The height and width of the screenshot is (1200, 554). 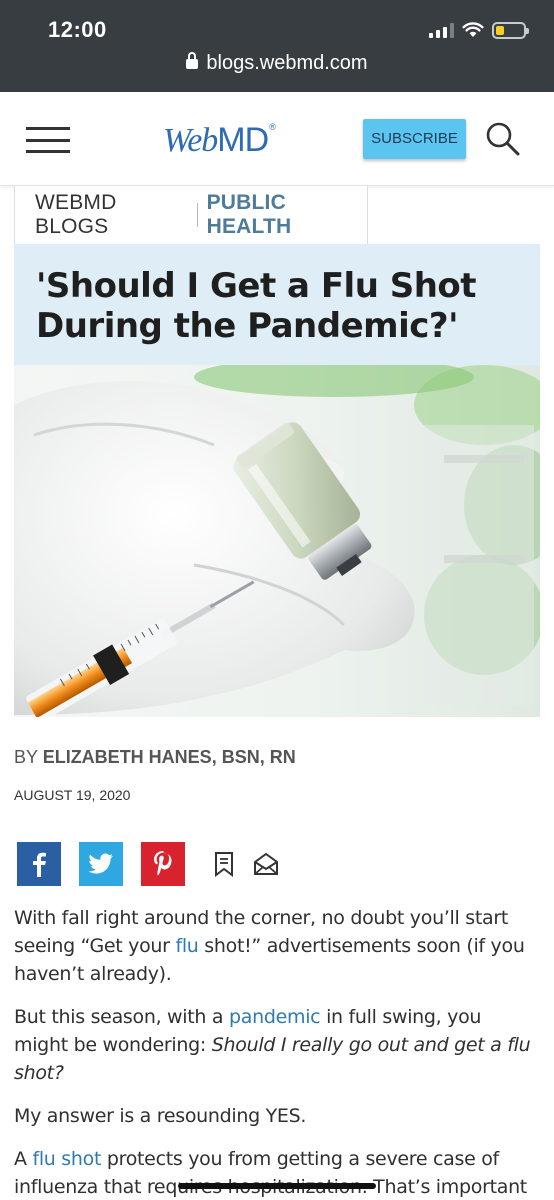 I want to click on battery-level, so click(x=500, y=30).